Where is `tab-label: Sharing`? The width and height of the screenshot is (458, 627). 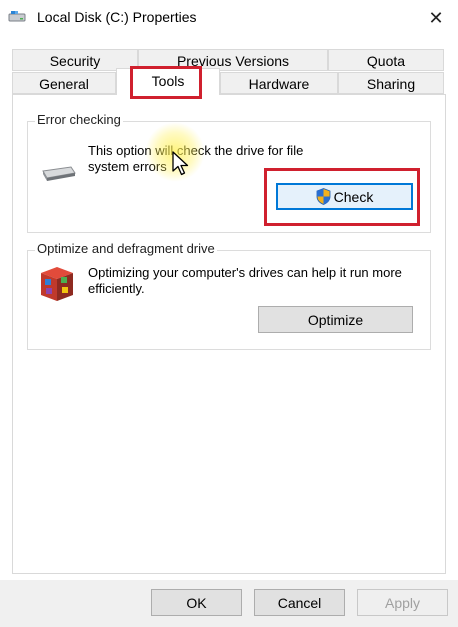 tab-label: Sharing is located at coordinates (391, 84).